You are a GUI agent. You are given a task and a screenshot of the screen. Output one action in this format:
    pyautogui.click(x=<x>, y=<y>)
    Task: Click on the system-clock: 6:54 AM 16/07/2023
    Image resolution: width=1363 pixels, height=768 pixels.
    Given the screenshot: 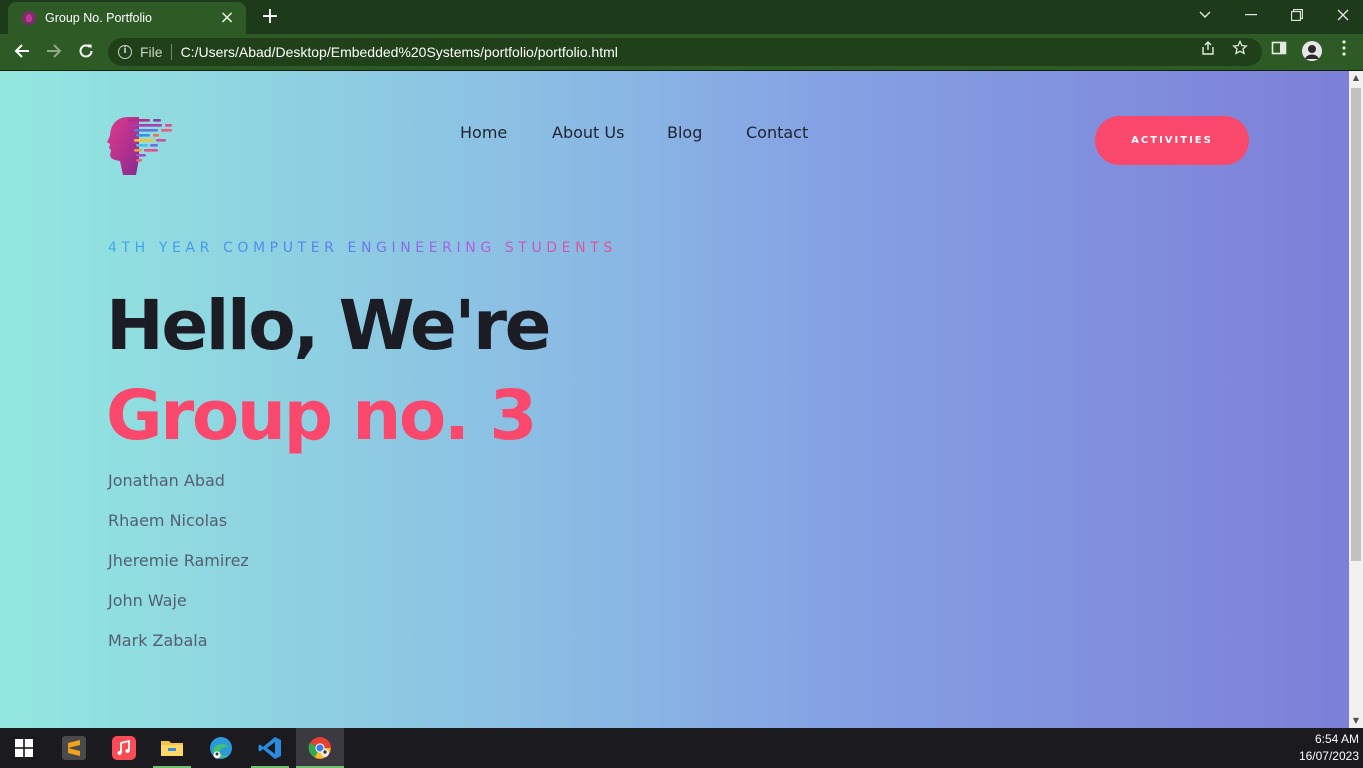 What is the action you would take?
    pyautogui.click(x=1329, y=748)
    